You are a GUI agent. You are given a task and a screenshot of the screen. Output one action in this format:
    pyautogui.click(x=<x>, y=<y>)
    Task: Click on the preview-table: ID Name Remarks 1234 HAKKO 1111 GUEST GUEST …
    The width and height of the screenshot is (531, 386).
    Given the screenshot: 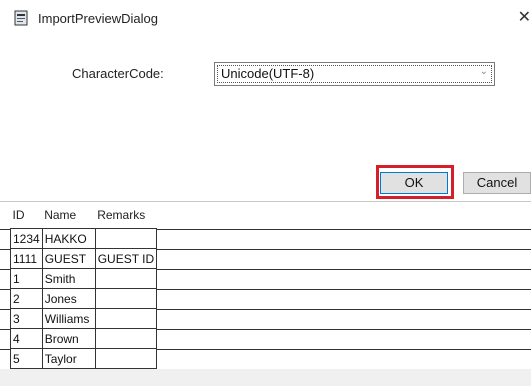 What is the action you would take?
    pyautogui.click(x=84, y=285)
    